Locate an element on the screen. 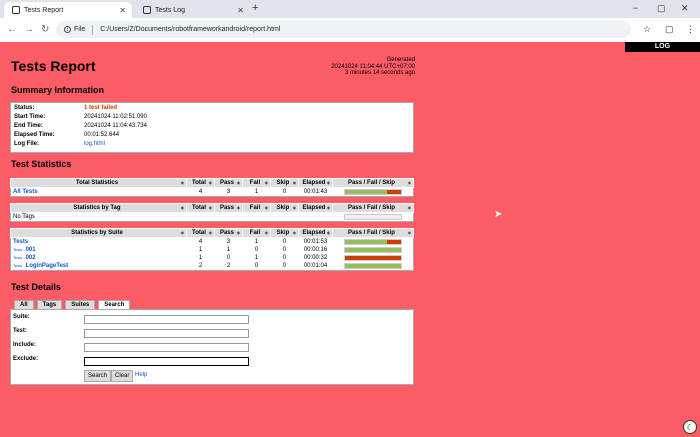 The image size is (700, 437). close-window-button: ✕ is located at coordinates (685, 8).